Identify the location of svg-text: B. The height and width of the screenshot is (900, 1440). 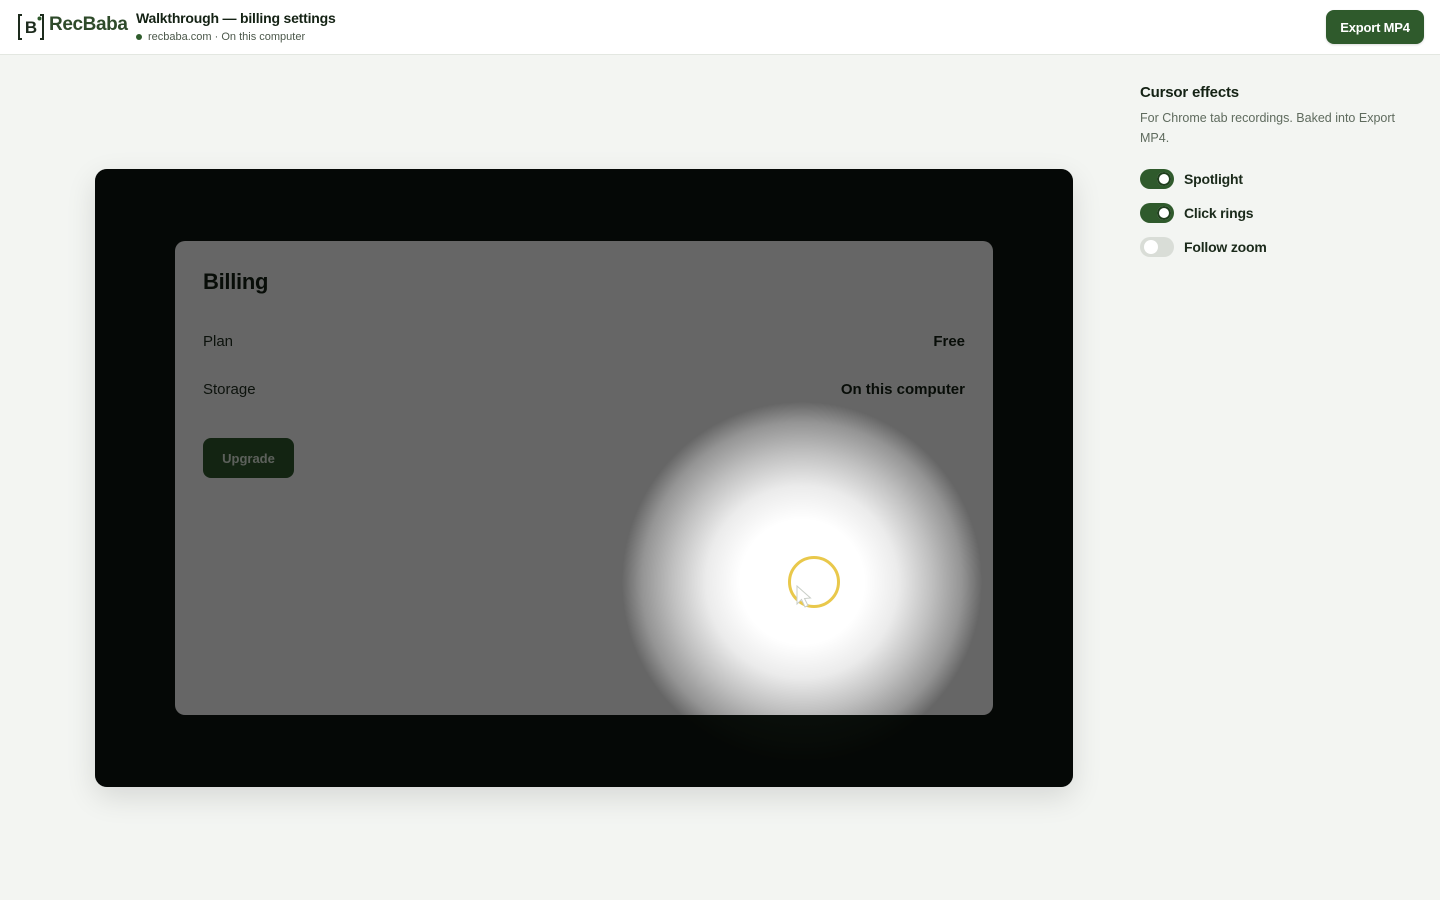
(31, 27).